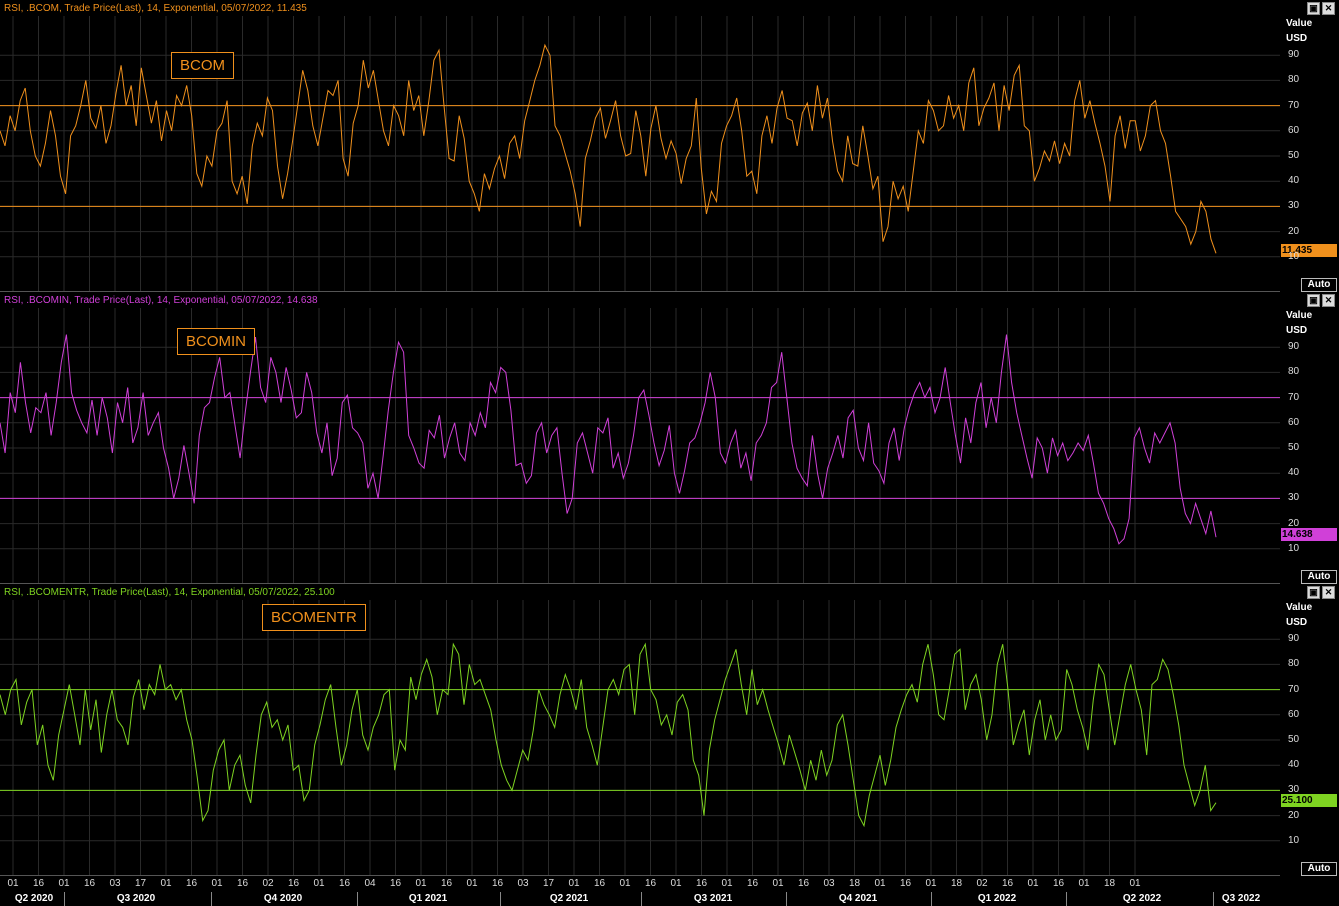  Describe the element at coordinates (997, 898) in the screenshot. I see `x-tick-quarter: Q1 2022` at that location.